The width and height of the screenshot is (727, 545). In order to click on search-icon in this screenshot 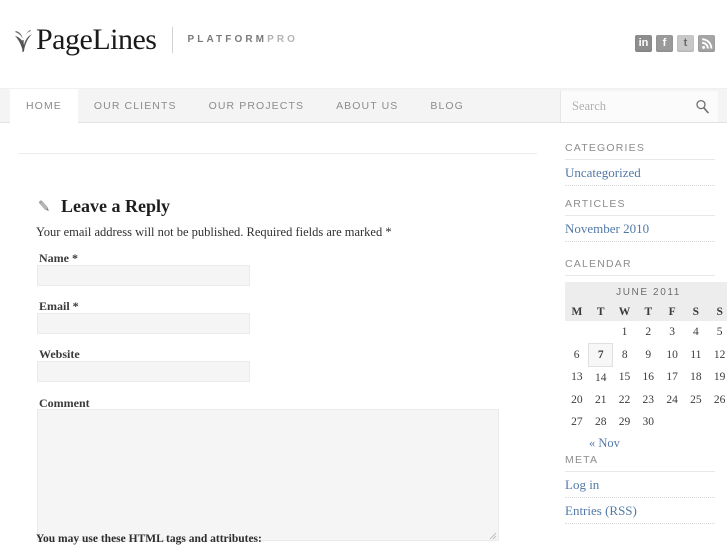, I will do `click(702, 106)`.